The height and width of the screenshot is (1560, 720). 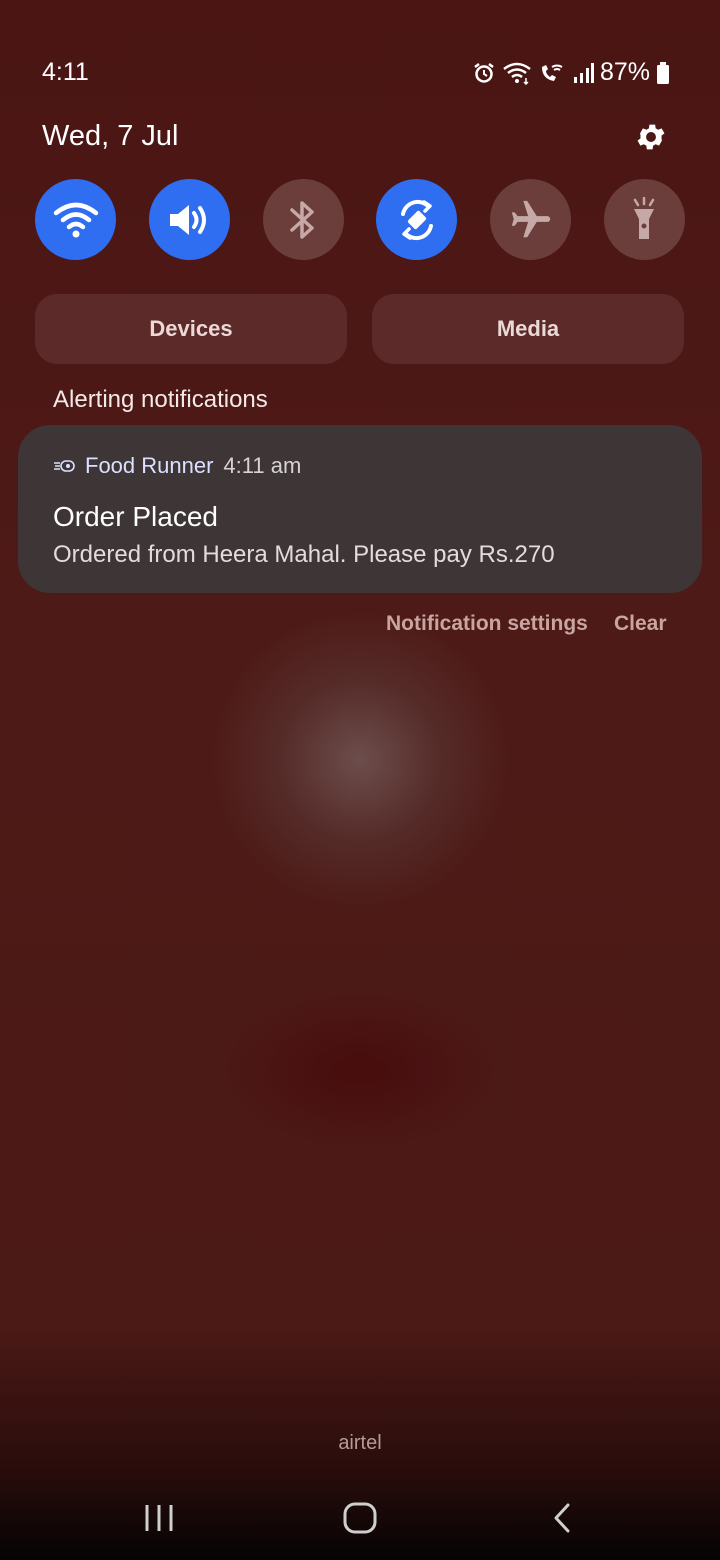 What do you see at coordinates (160, 399) in the screenshot?
I see `section-title: Alerting notifications` at bounding box center [160, 399].